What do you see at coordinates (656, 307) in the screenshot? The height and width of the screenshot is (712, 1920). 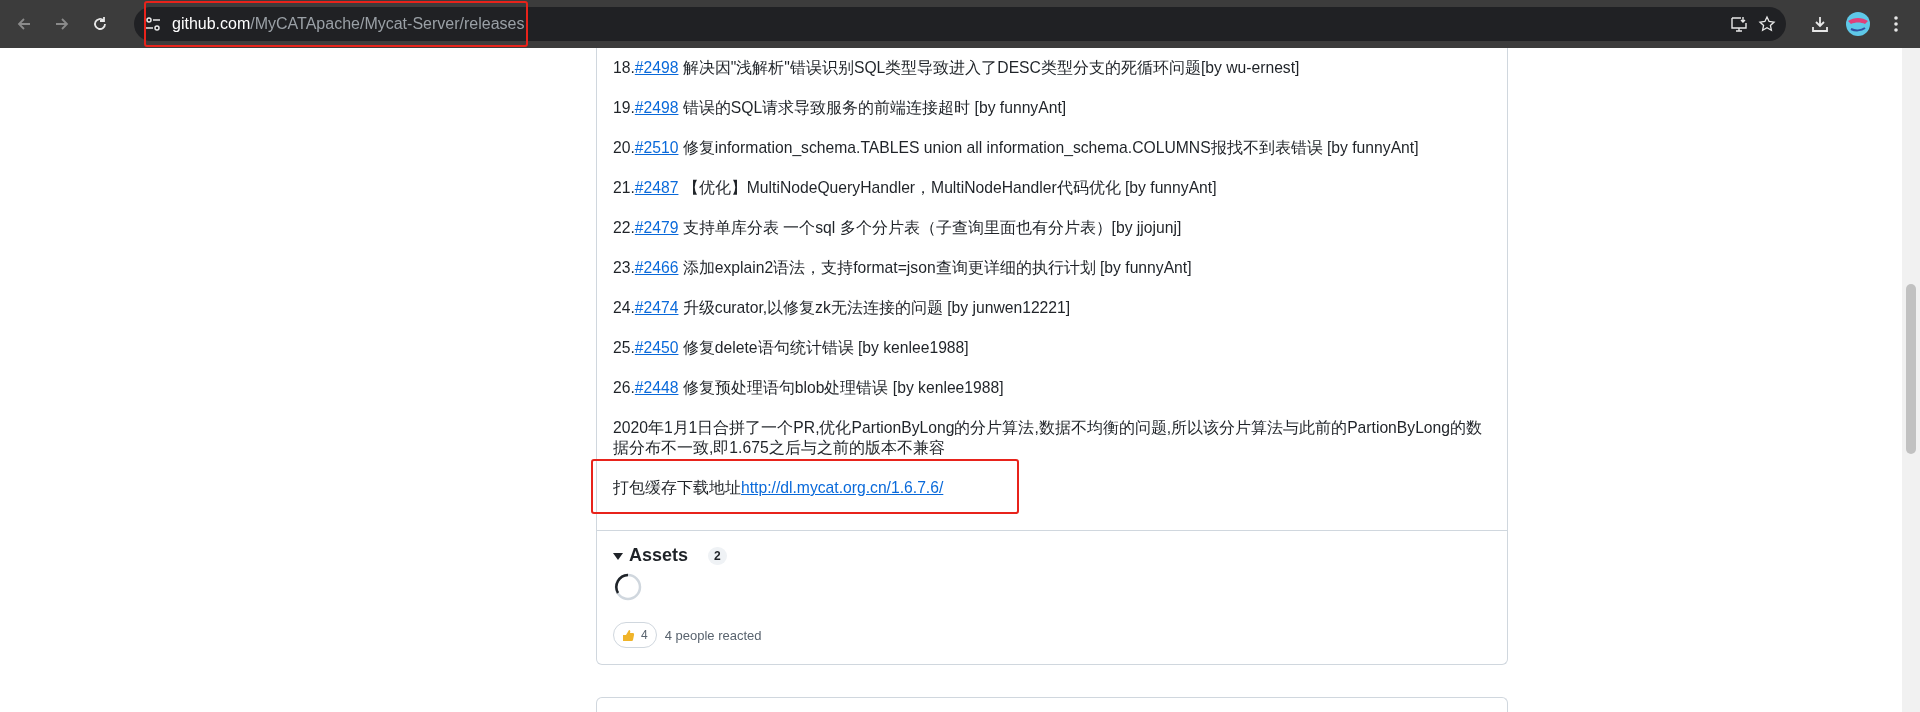 I see `issue-link: #2474` at bounding box center [656, 307].